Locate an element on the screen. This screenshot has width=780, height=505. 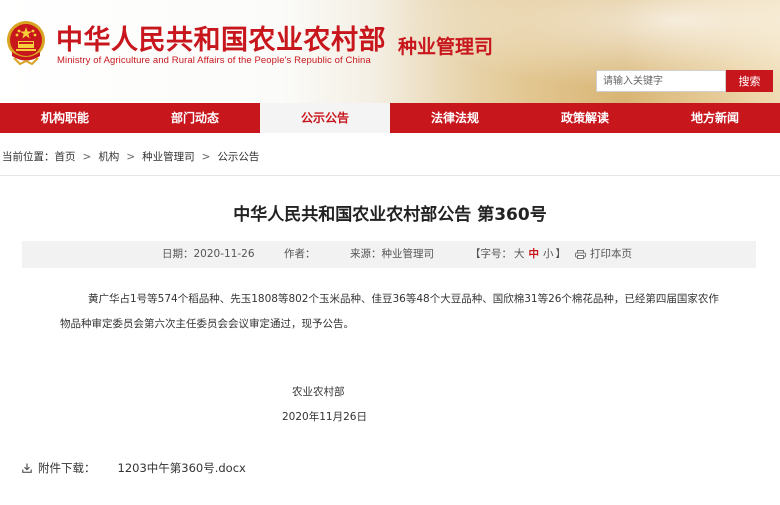
article-author: 作者： is located at coordinates (300, 254).